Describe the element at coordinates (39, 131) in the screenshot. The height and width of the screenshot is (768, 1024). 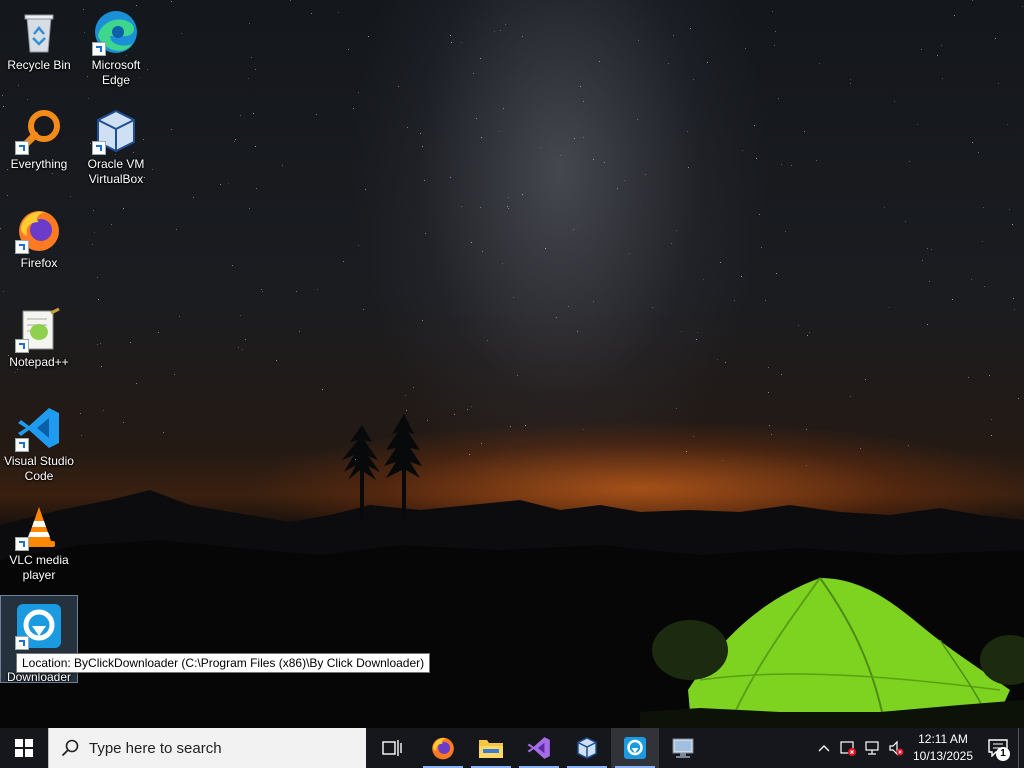
I see `everything-search-icon` at that location.